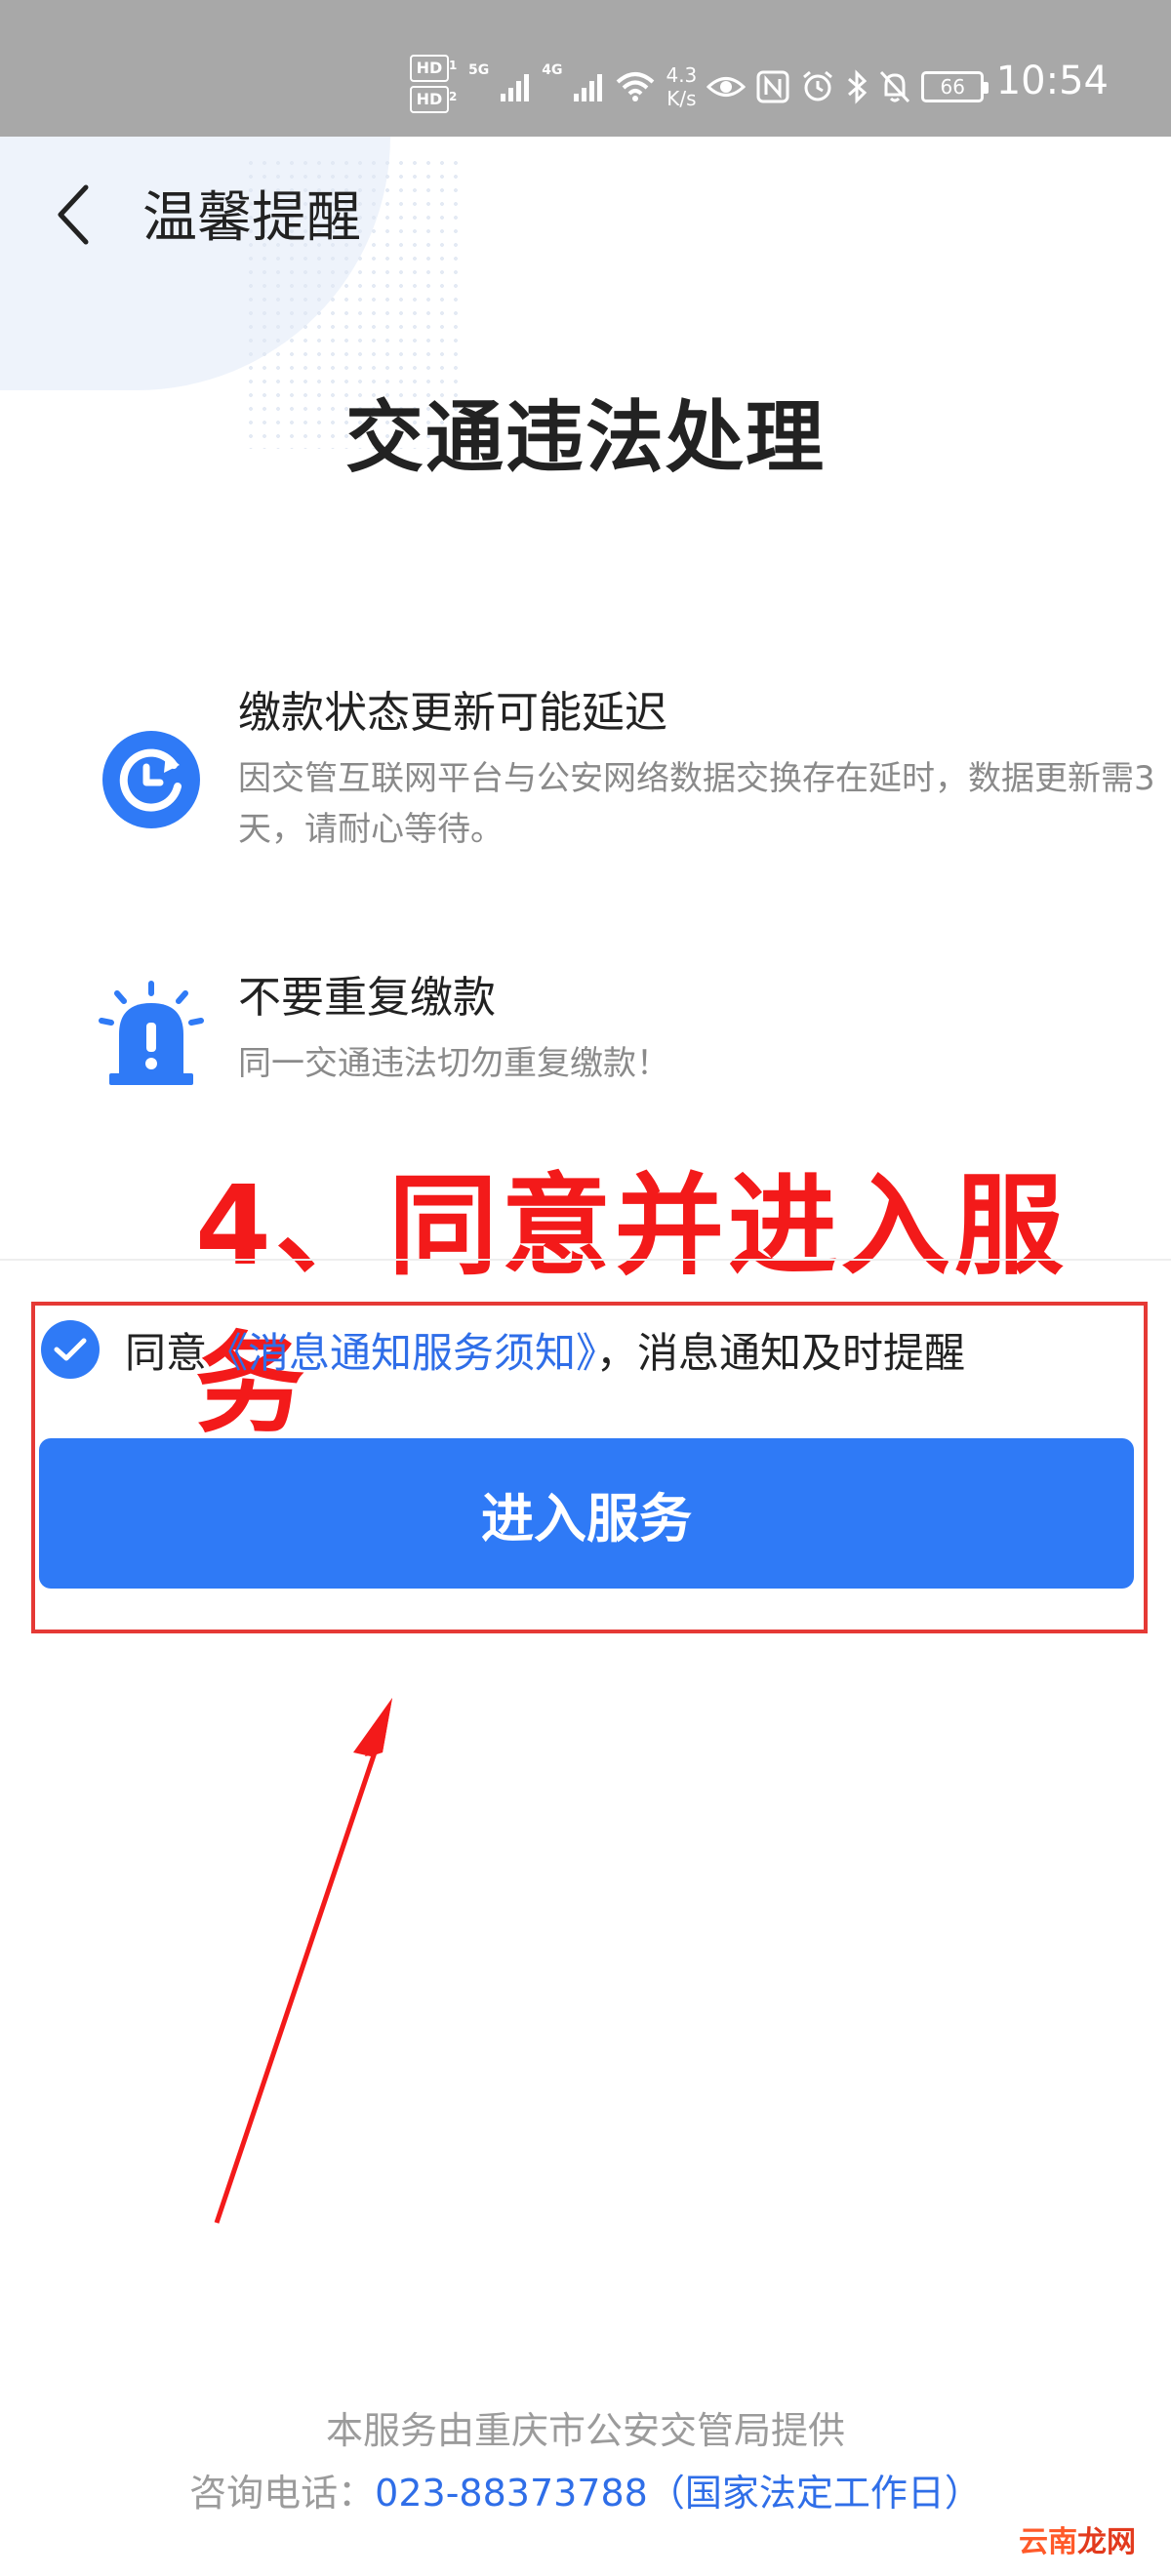 The image size is (1171, 2576). What do you see at coordinates (1077, 2542) in the screenshot?
I see `watermark-logo: 云南龙网` at bounding box center [1077, 2542].